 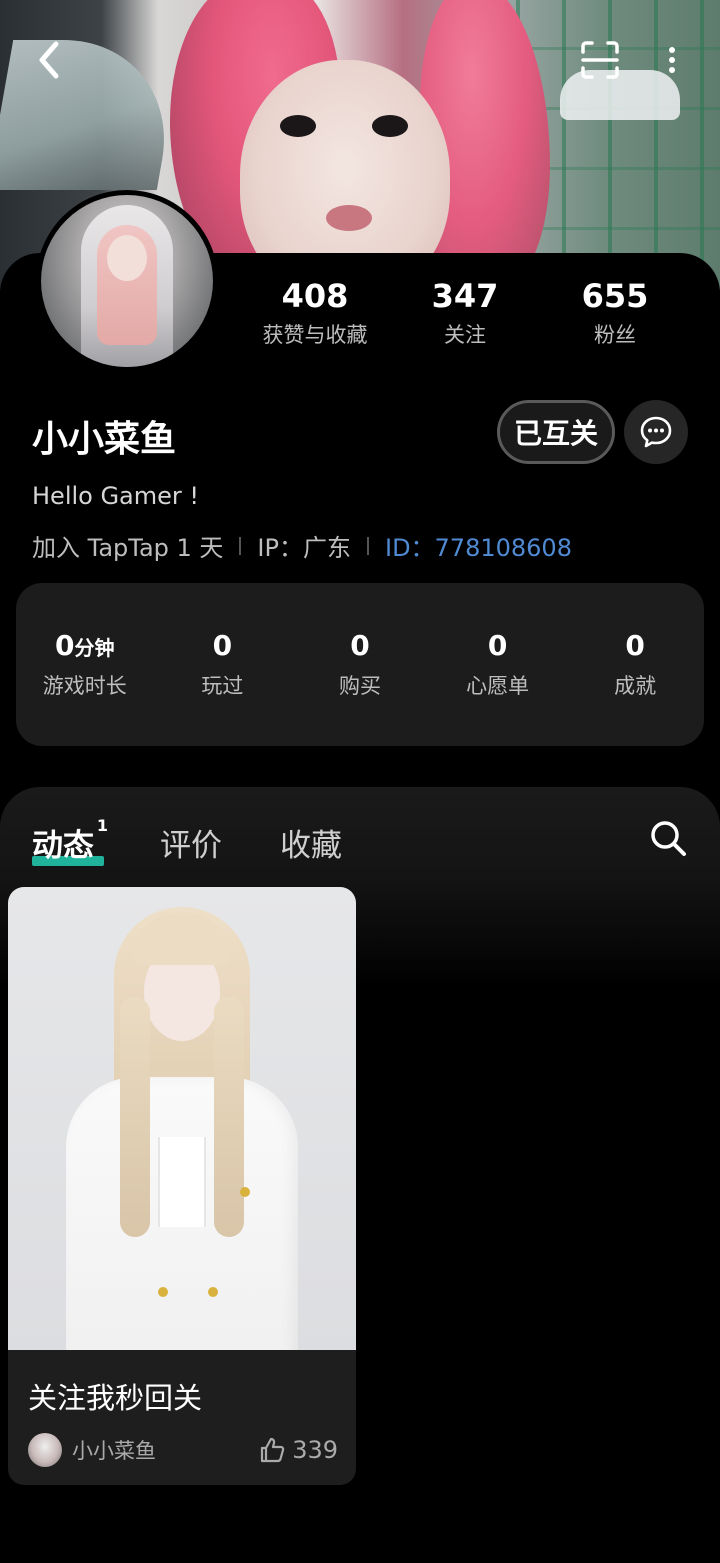 What do you see at coordinates (600, 60) in the screenshot?
I see `scan-icon` at bounding box center [600, 60].